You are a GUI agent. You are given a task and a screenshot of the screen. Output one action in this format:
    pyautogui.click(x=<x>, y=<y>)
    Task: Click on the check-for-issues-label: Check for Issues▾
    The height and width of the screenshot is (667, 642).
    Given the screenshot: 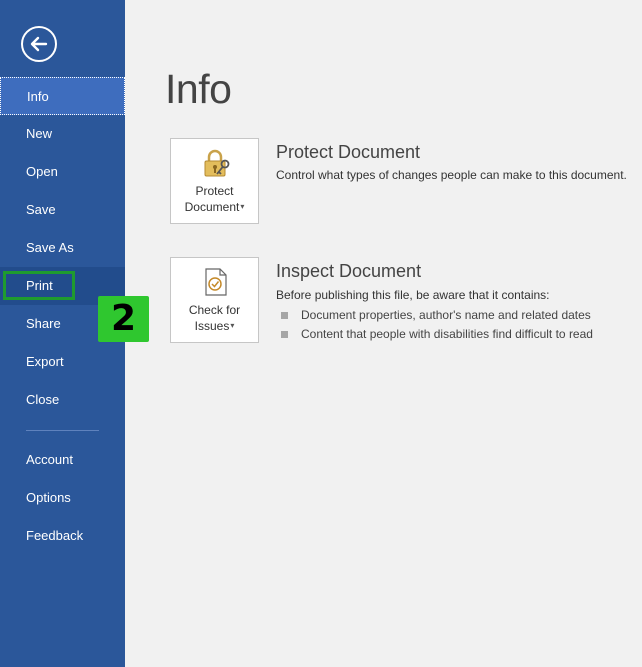 What is the action you would take?
    pyautogui.click(x=214, y=318)
    